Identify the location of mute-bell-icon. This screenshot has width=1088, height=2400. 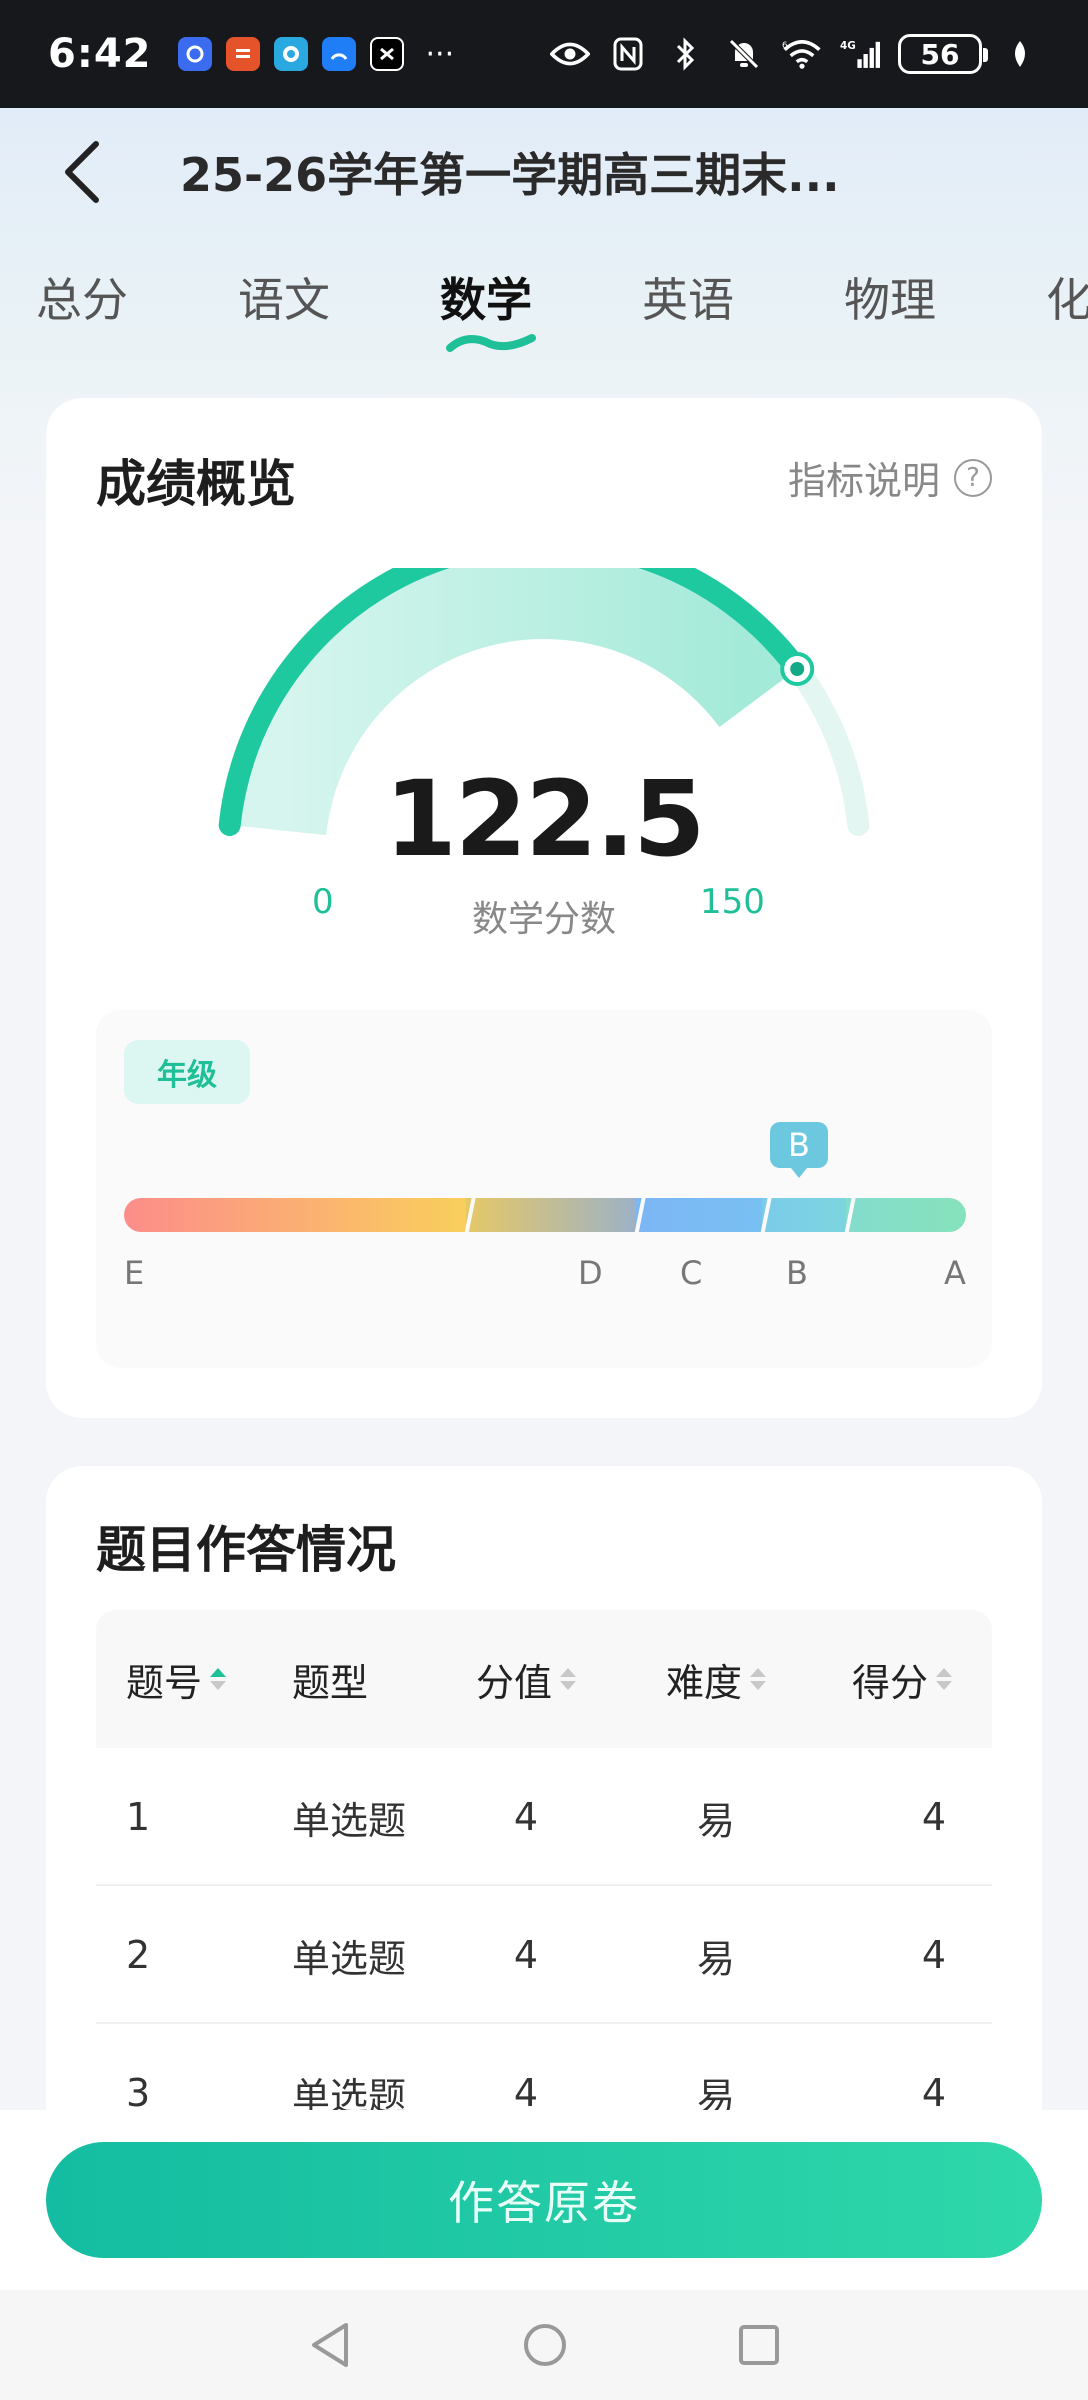
(744, 54).